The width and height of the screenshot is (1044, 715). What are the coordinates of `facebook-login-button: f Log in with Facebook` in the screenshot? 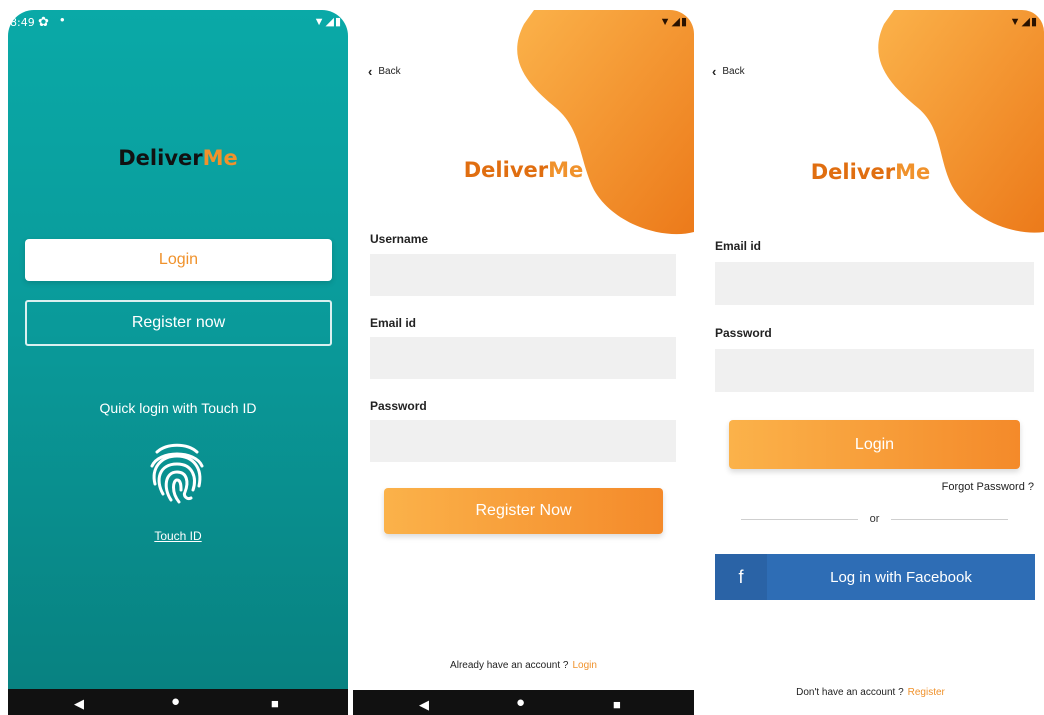 It's located at (875, 577).